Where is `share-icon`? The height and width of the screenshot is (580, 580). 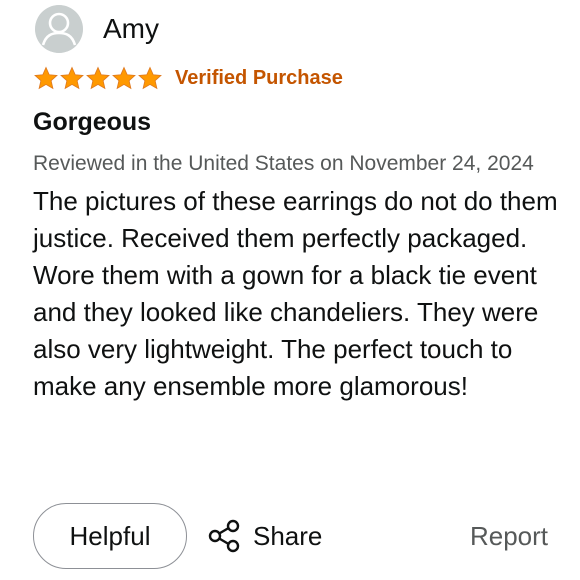
share-icon is located at coordinates (224, 536).